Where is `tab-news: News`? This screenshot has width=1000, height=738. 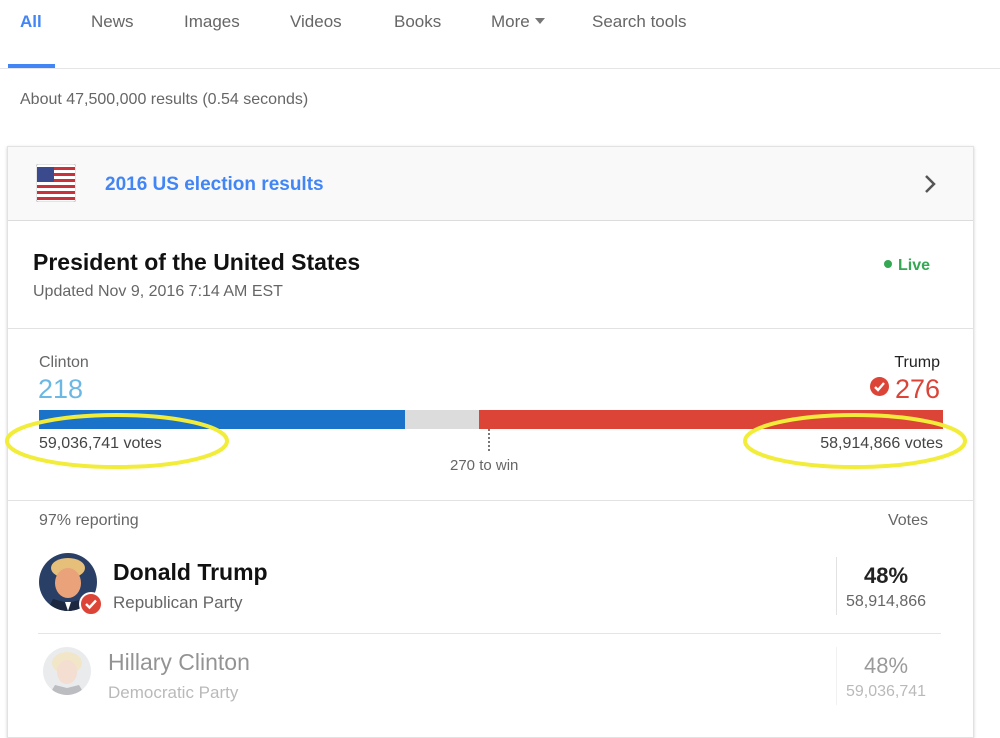
tab-news: News is located at coordinates (112, 22).